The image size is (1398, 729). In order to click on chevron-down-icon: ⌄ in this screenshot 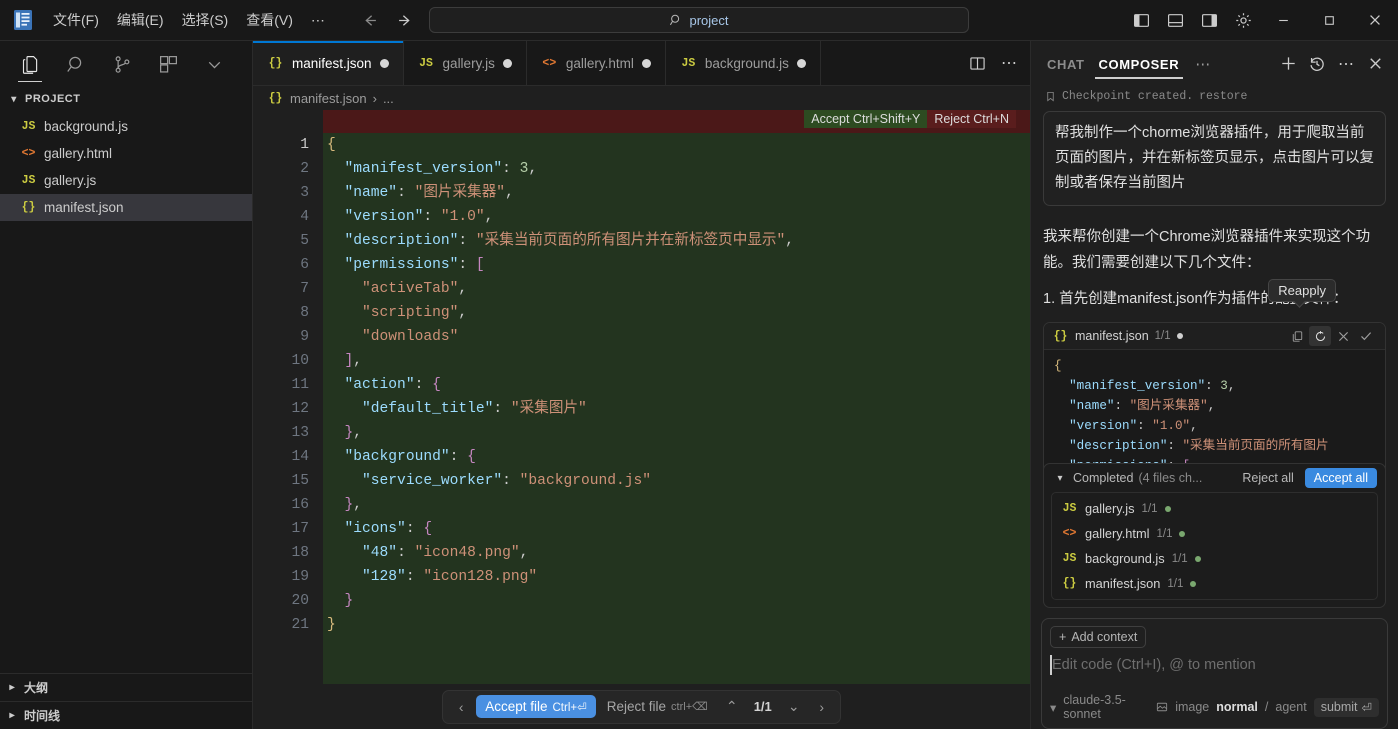, I will do `click(794, 707)`.